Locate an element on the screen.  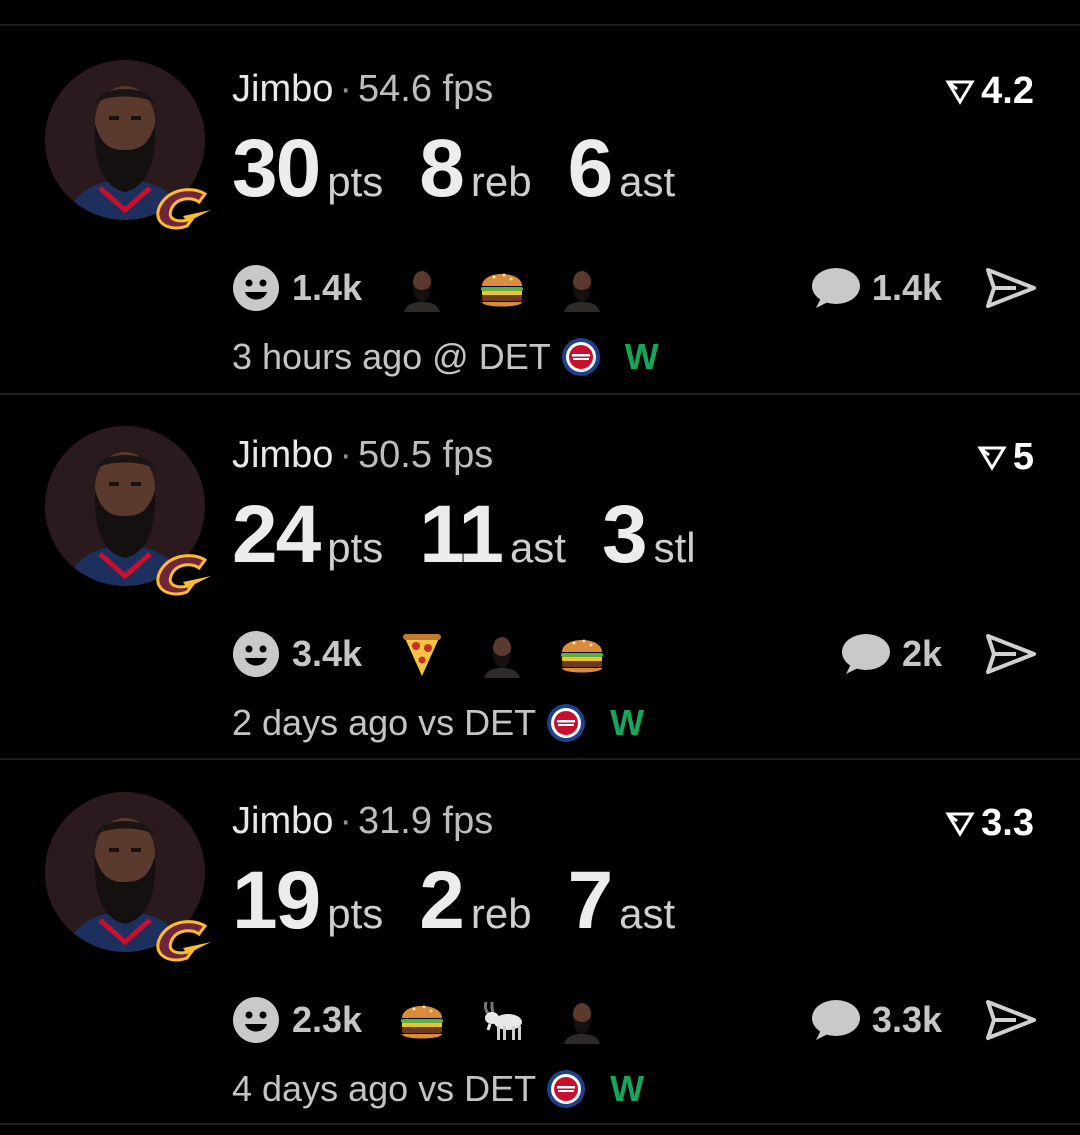
reaction-count: 2.3k is located at coordinates (327, 1019).